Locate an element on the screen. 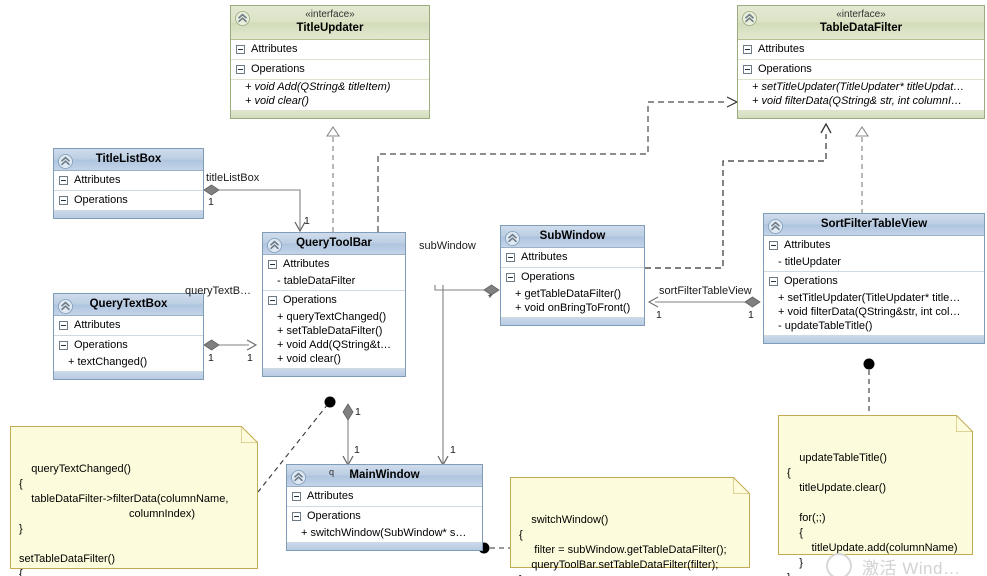 The height and width of the screenshot is (576, 987). attributes-section-subwindow: Attributes is located at coordinates (572, 258).